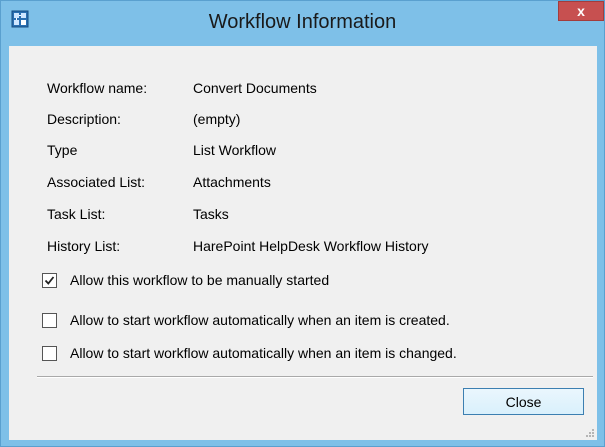 The height and width of the screenshot is (447, 605). I want to click on window-title: Workflow Information, so click(302, 22).